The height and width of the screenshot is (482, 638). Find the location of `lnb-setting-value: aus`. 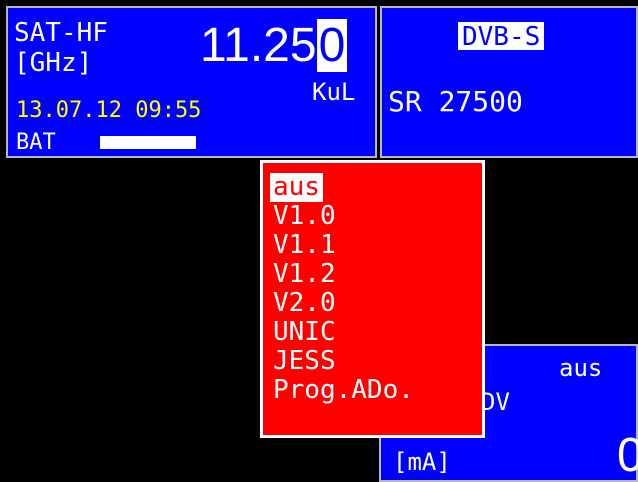

lnb-setting-value: aus is located at coordinates (581, 368).